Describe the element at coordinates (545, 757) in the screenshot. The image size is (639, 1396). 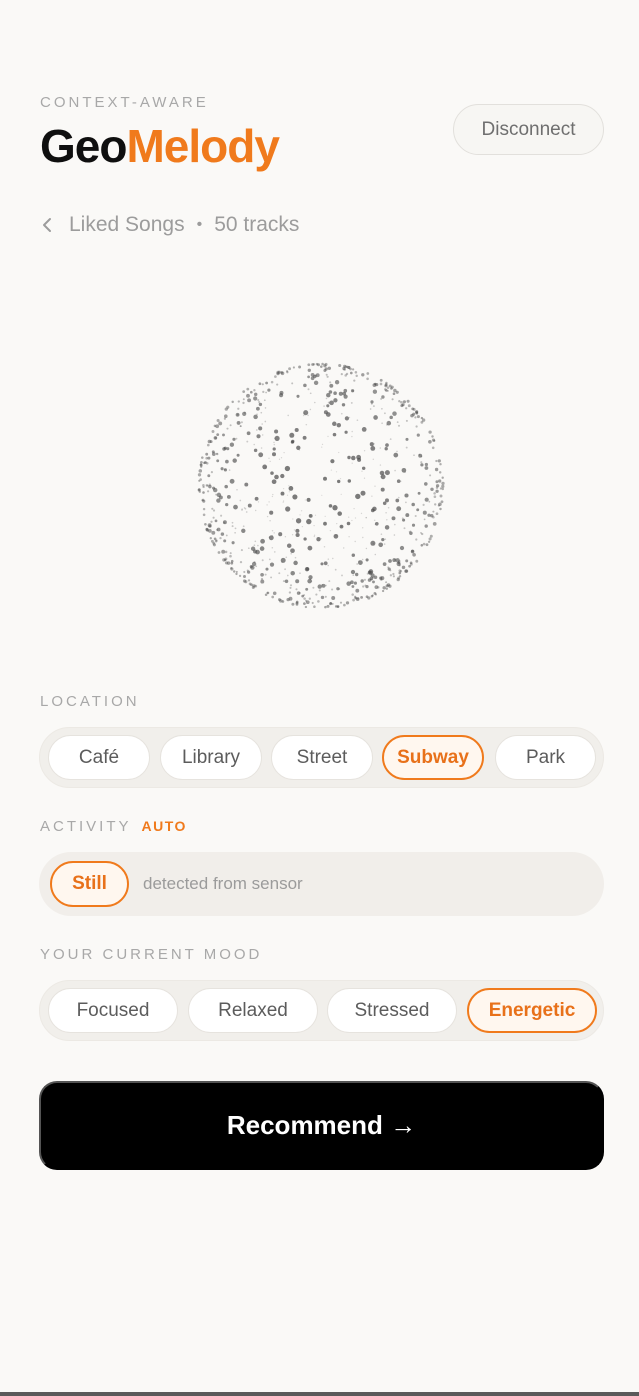
I see `location-option-park: Park` at that location.